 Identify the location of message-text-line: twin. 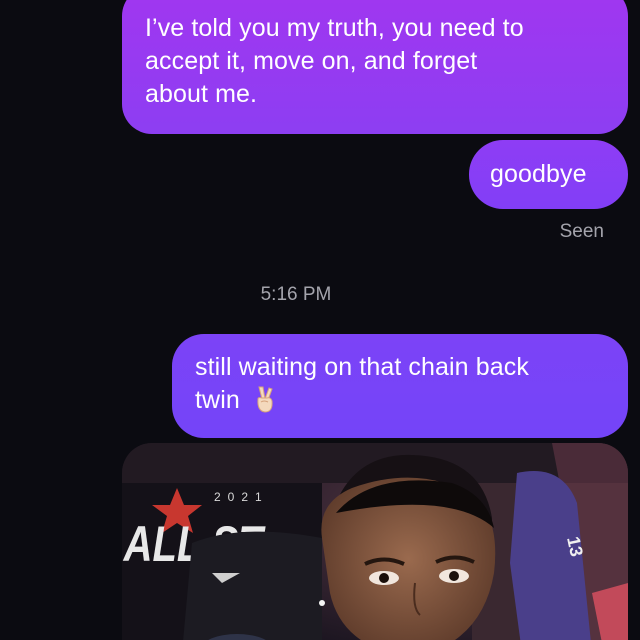
(217, 400).